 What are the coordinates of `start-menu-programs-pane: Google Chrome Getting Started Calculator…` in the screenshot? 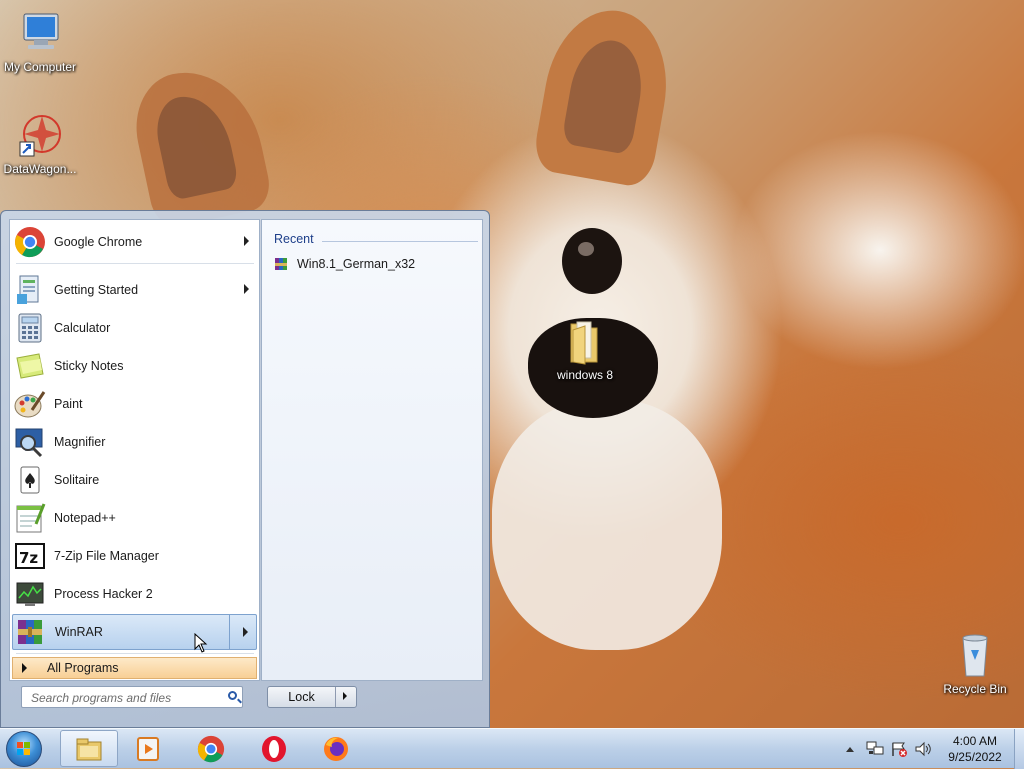 It's located at (134, 450).